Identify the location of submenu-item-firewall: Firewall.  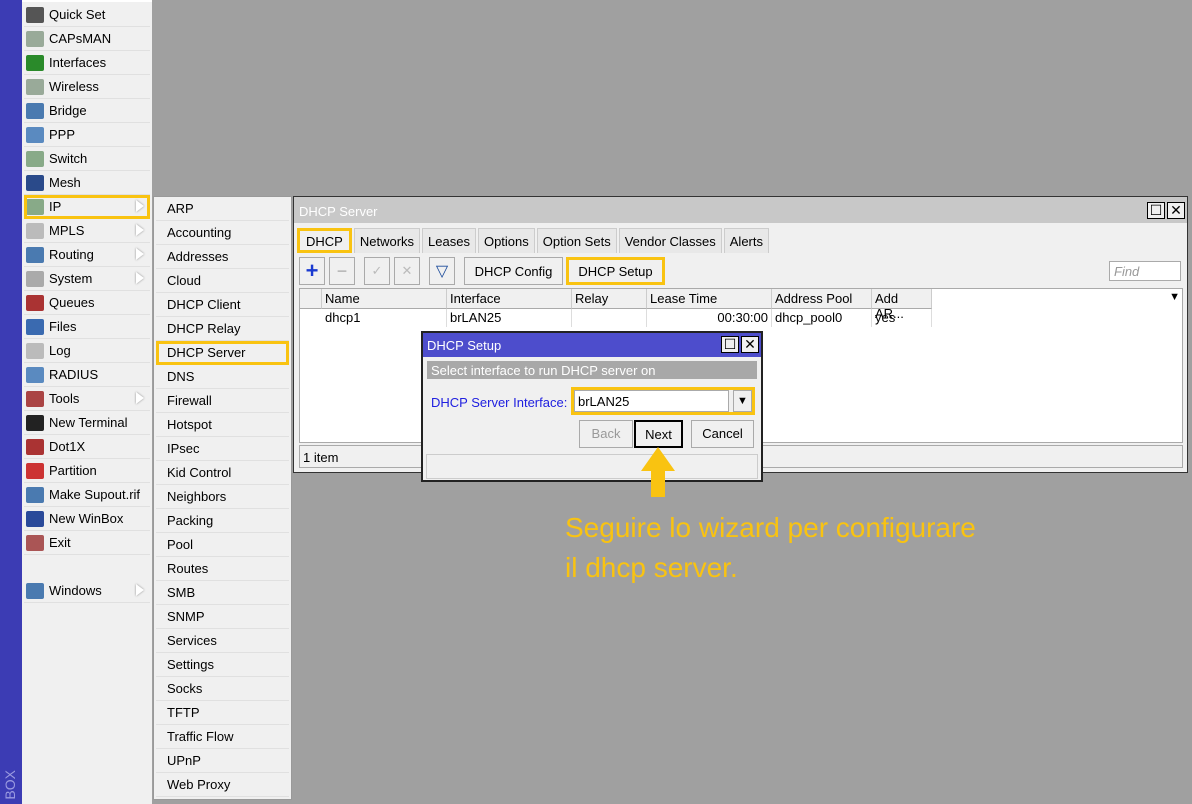
(222, 401).